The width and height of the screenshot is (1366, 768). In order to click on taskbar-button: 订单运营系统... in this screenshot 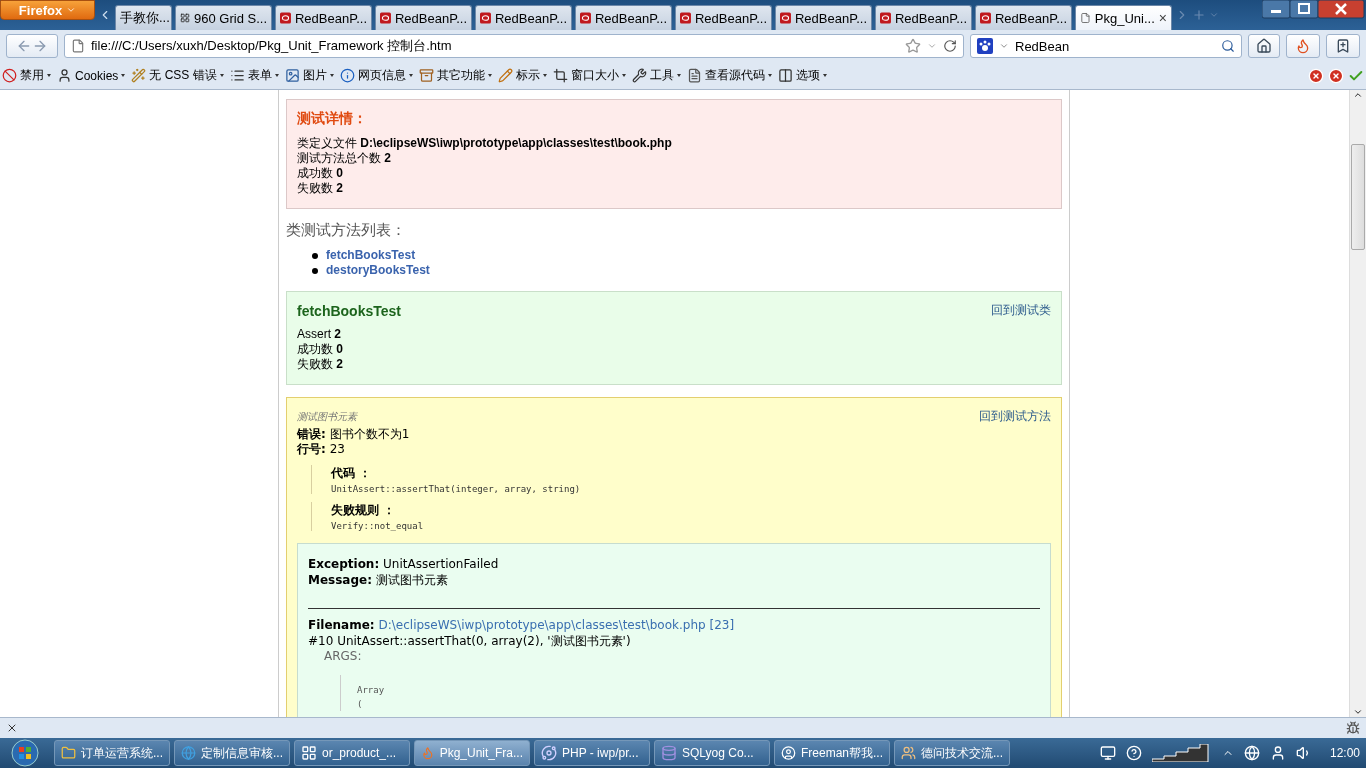, I will do `click(112, 753)`.